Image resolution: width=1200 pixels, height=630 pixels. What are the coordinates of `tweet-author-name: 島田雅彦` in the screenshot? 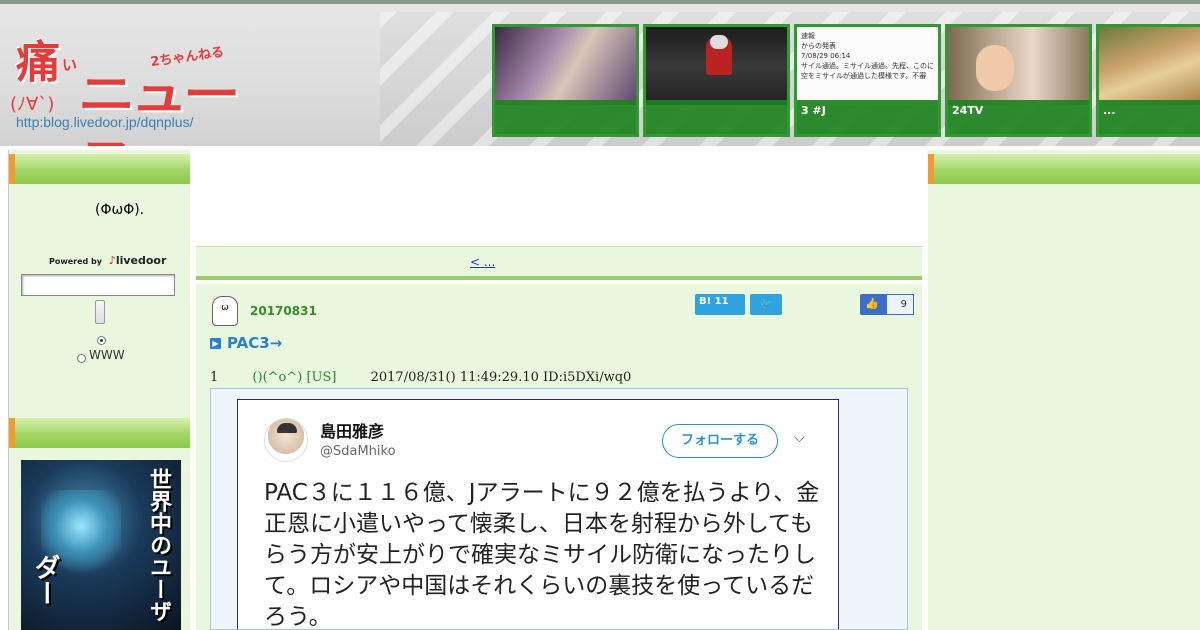 It's located at (352, 430).